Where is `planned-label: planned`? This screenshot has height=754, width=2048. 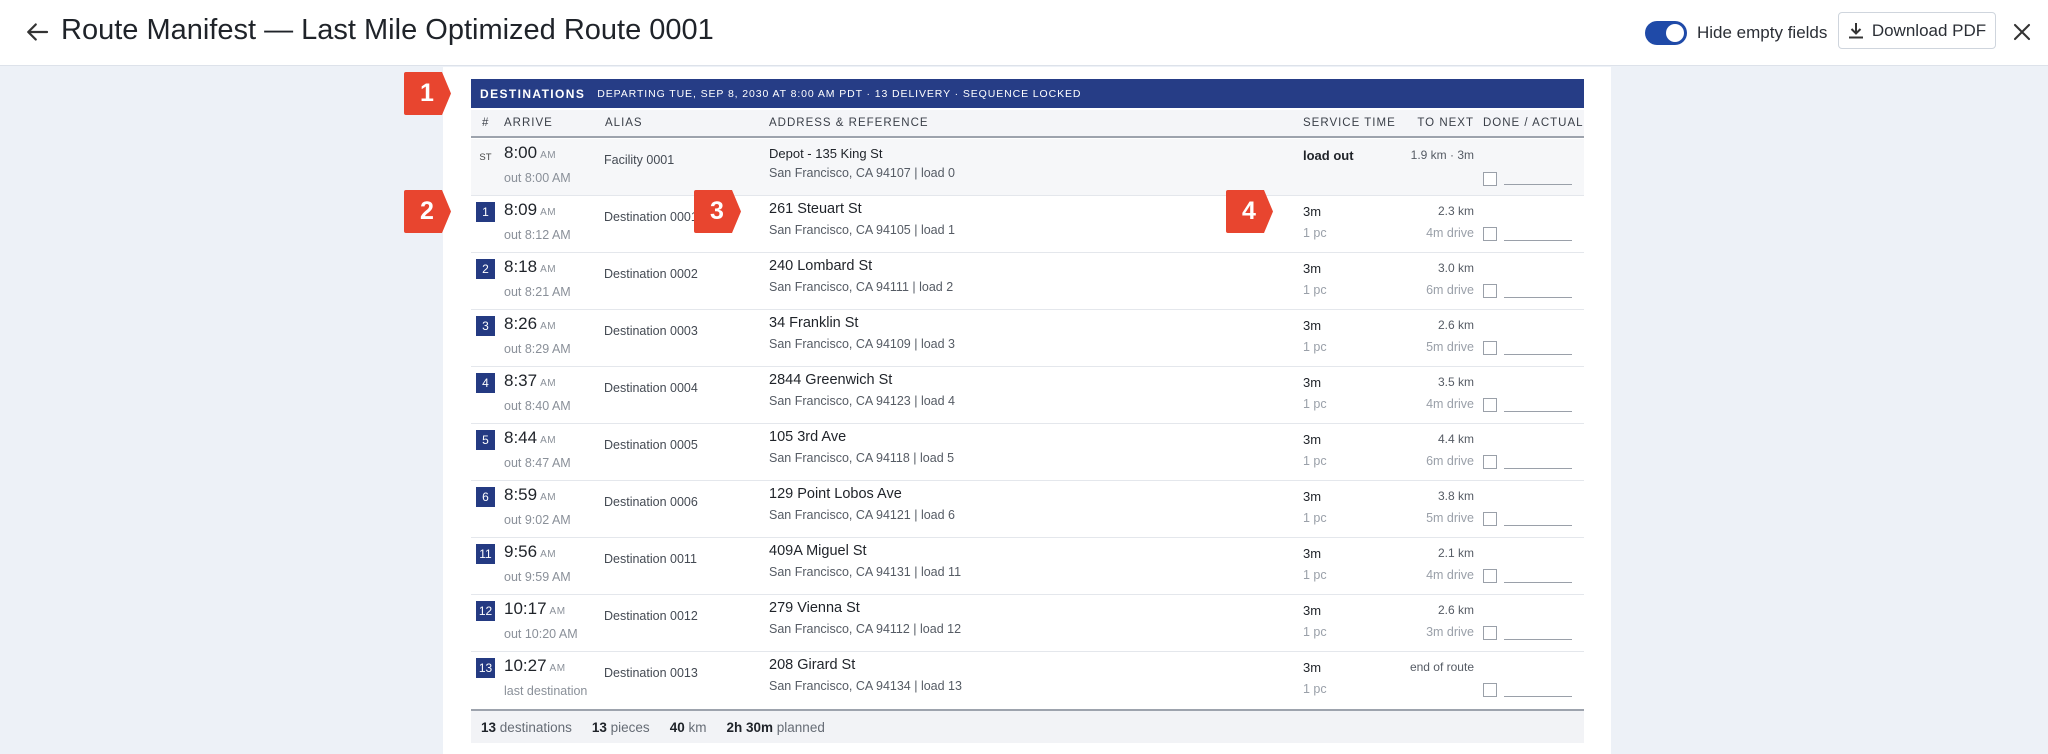 planned-label: planned is located at coordinates (800, 727).